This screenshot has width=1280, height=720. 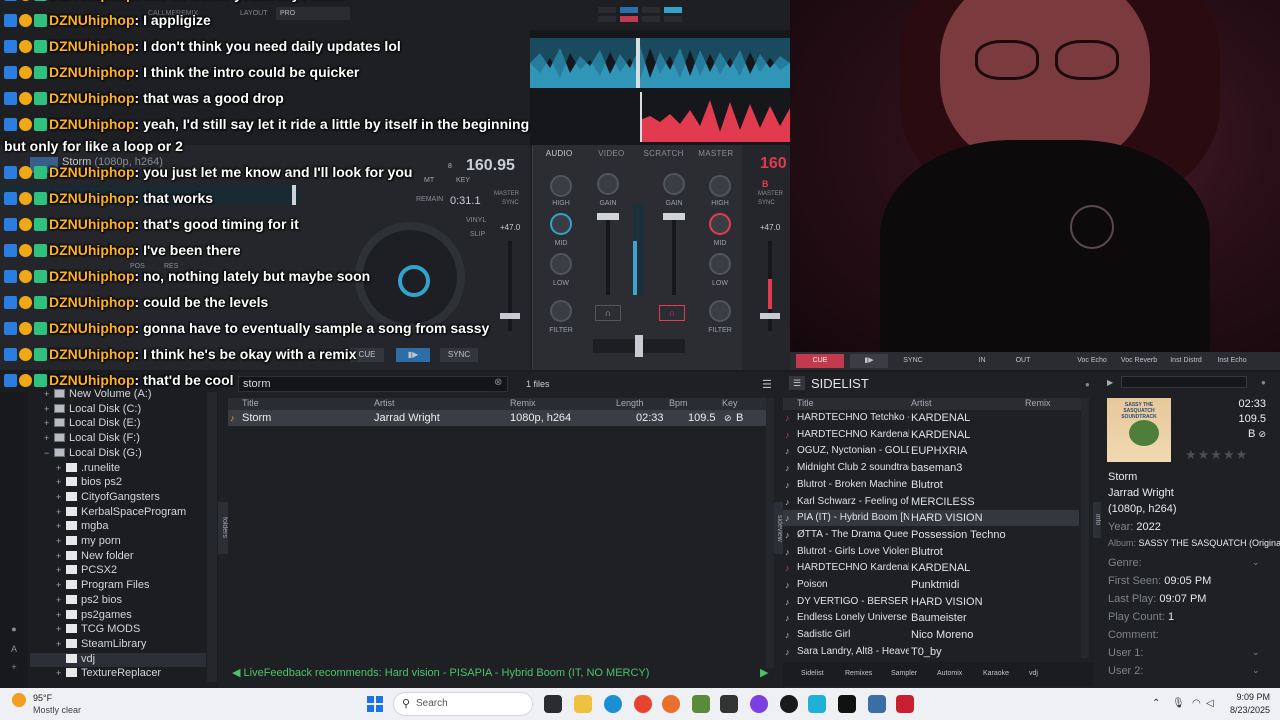 What do you see at coordinates (463, 180) in the screenshot?
I see `deck-1-key-label: KEY` at bounding box center [463, 180].